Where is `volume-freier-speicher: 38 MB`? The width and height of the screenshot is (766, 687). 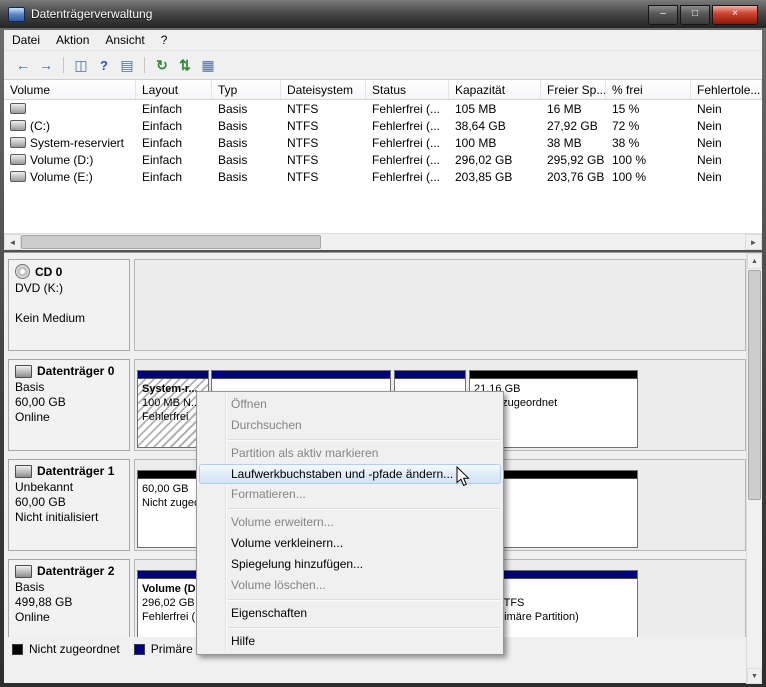
volume-freier-speicher: 38 MB is located at coordinates (564, 142).